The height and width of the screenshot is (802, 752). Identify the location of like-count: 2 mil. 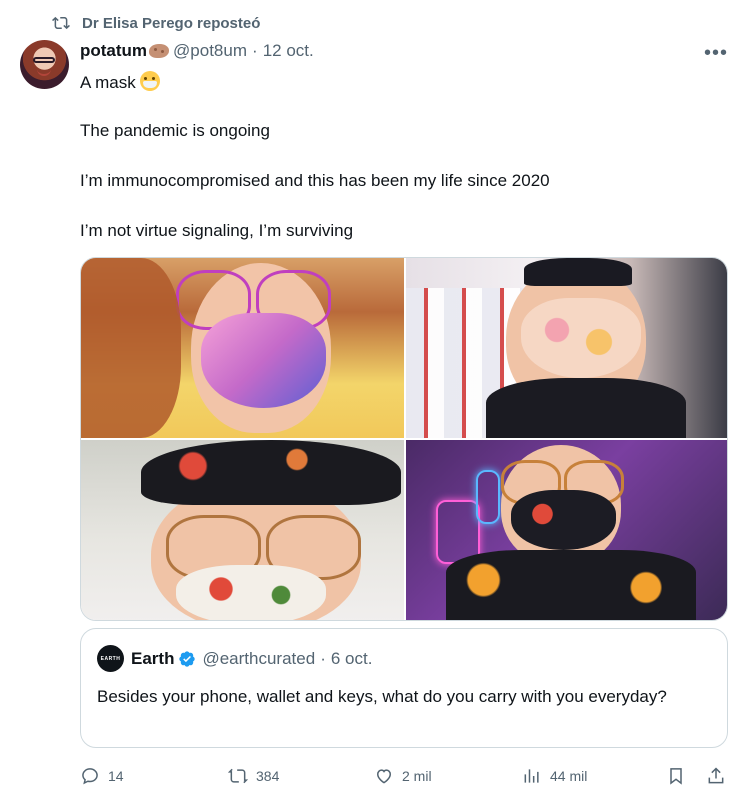
(417, 776).